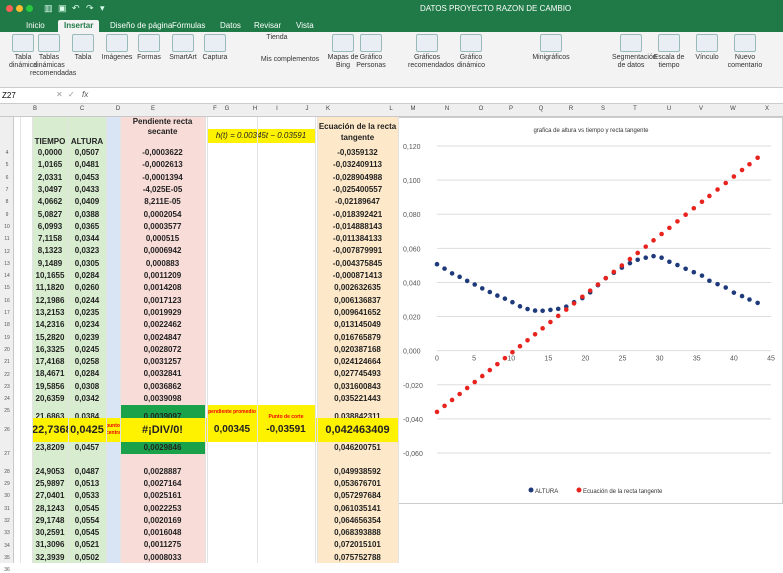  I want to click on ribbon-button-6: Captura, so click(215, 48).